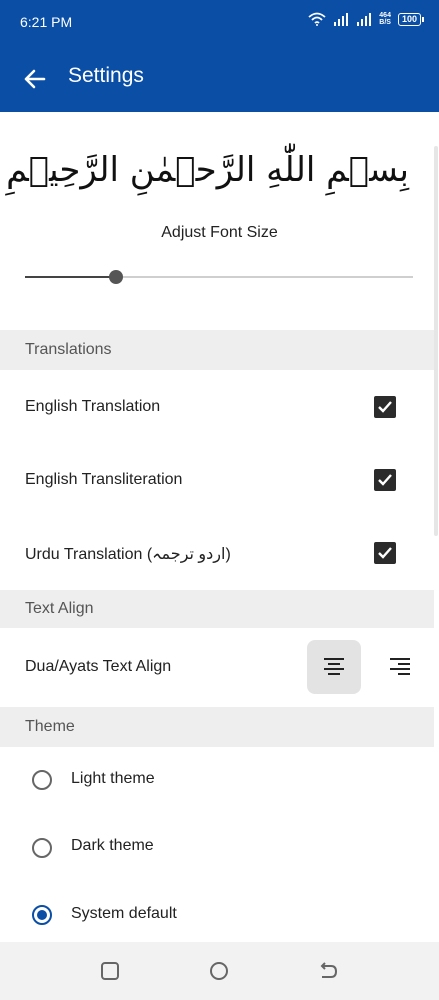  Describe the element at coordinates (436, 341) in the screenshot. I see `scrollbar` at that location.